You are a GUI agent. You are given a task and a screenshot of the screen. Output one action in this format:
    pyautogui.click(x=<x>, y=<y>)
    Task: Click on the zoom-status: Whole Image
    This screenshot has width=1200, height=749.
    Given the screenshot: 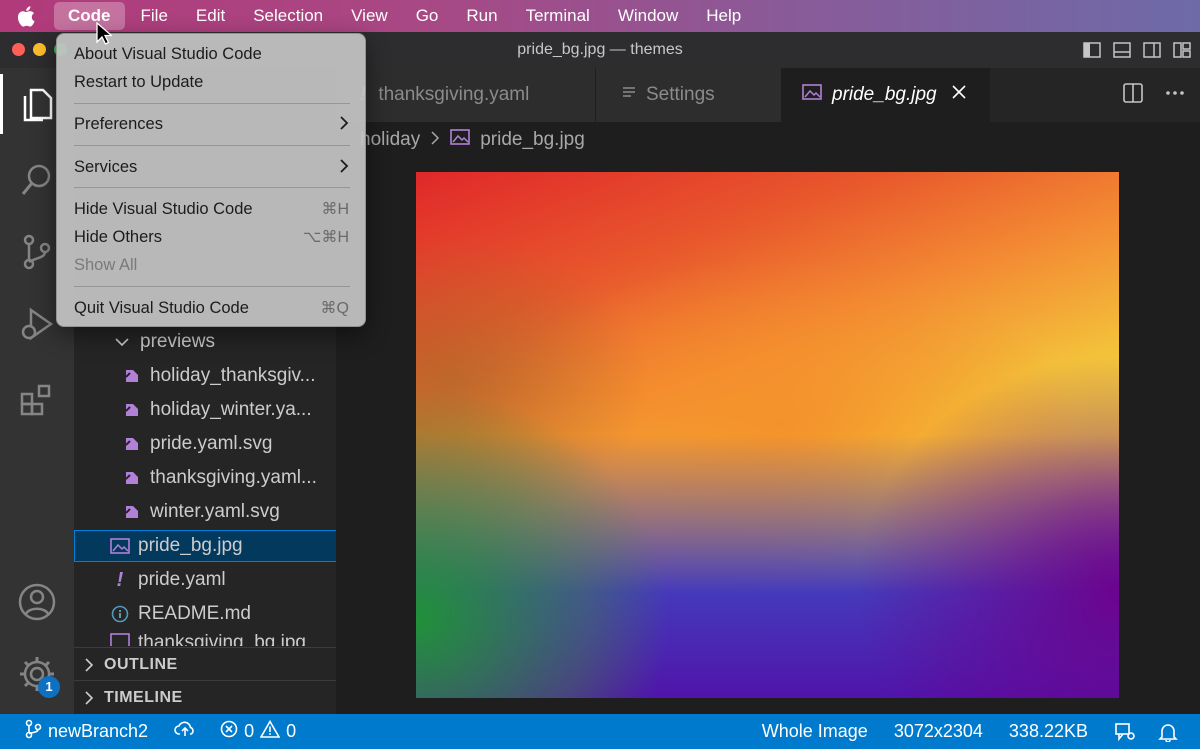 What is the action you would take?
    pyautogui.click(x=815, y=731)
    